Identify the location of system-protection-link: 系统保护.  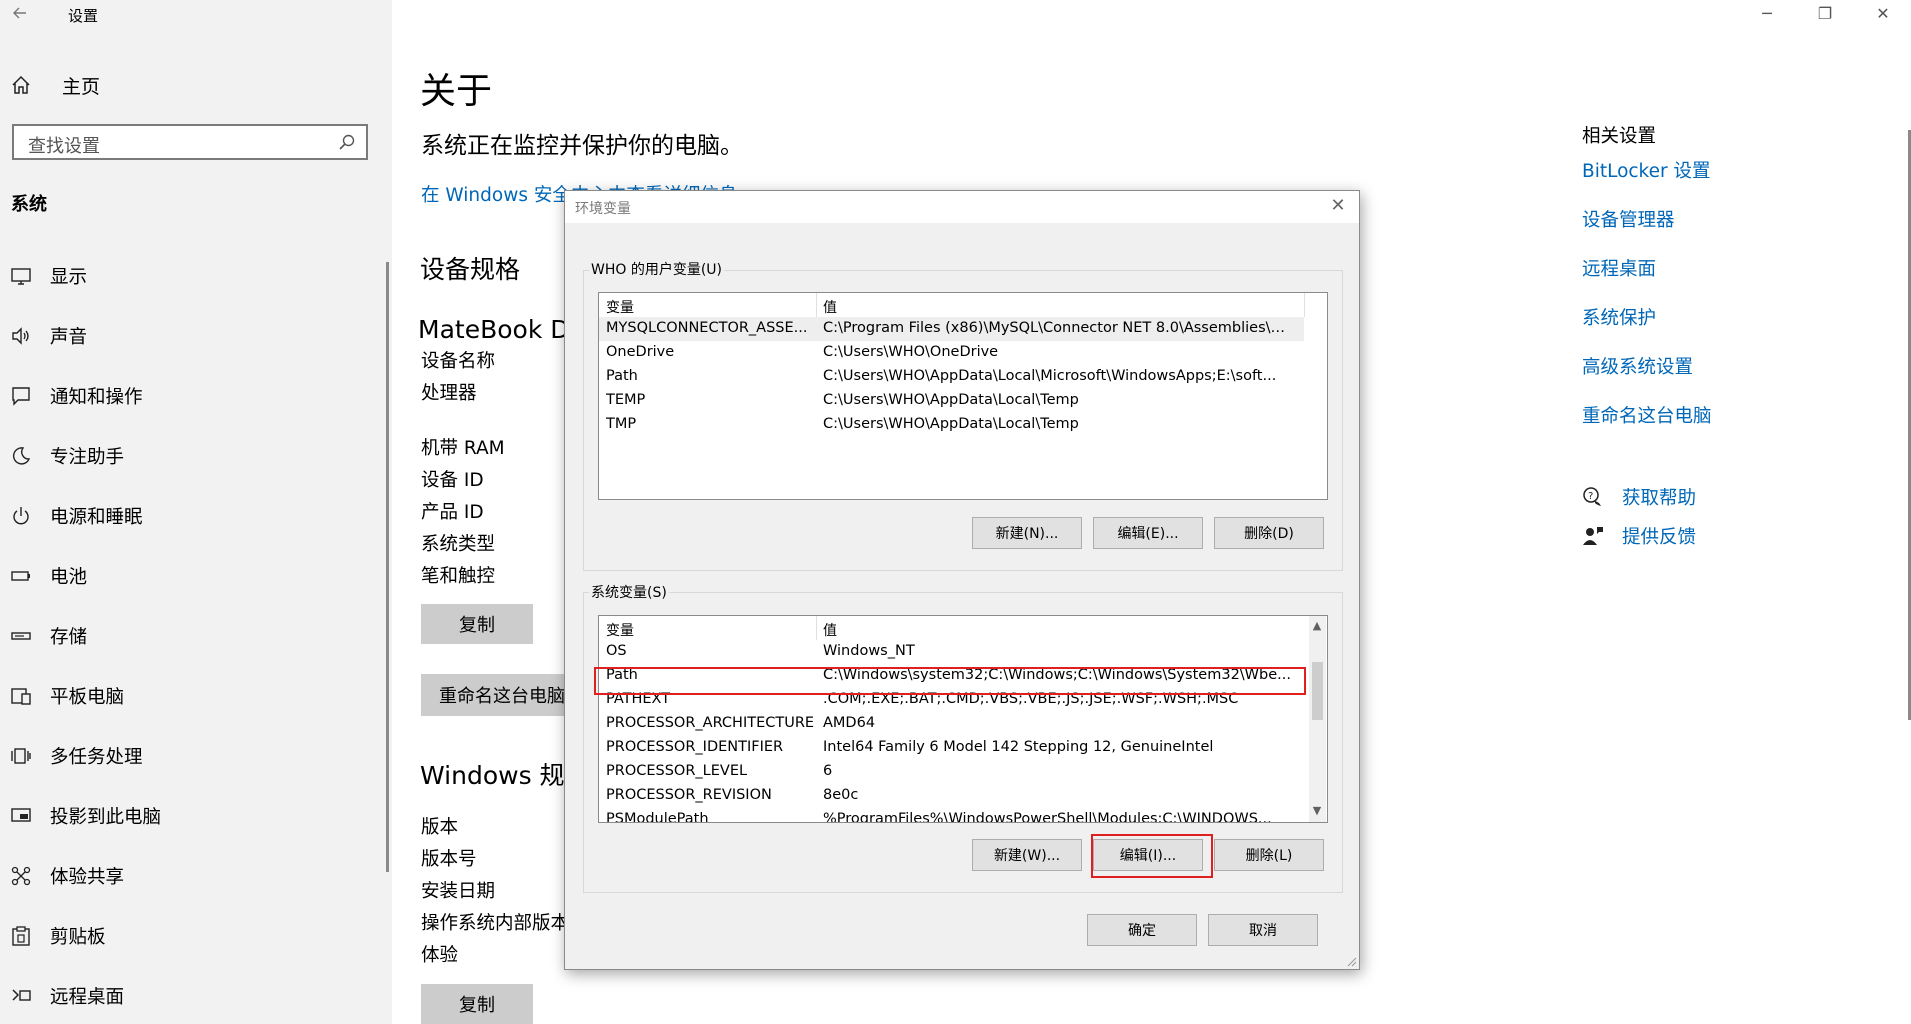
(1619, 317).